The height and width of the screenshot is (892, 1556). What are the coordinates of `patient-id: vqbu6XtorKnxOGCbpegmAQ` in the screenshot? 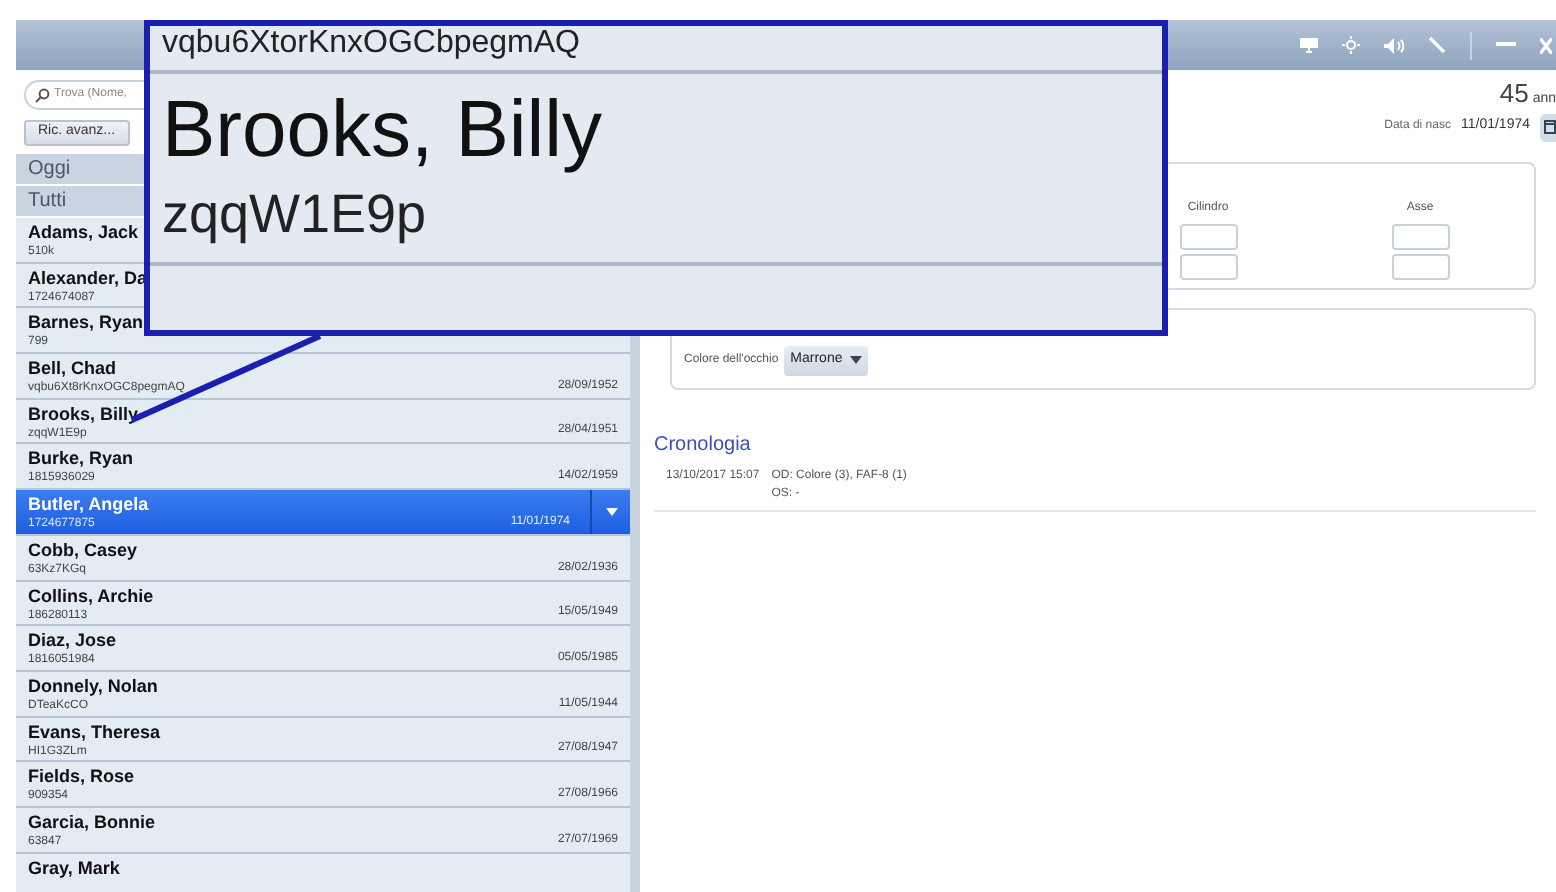 It's located at (370, 44).